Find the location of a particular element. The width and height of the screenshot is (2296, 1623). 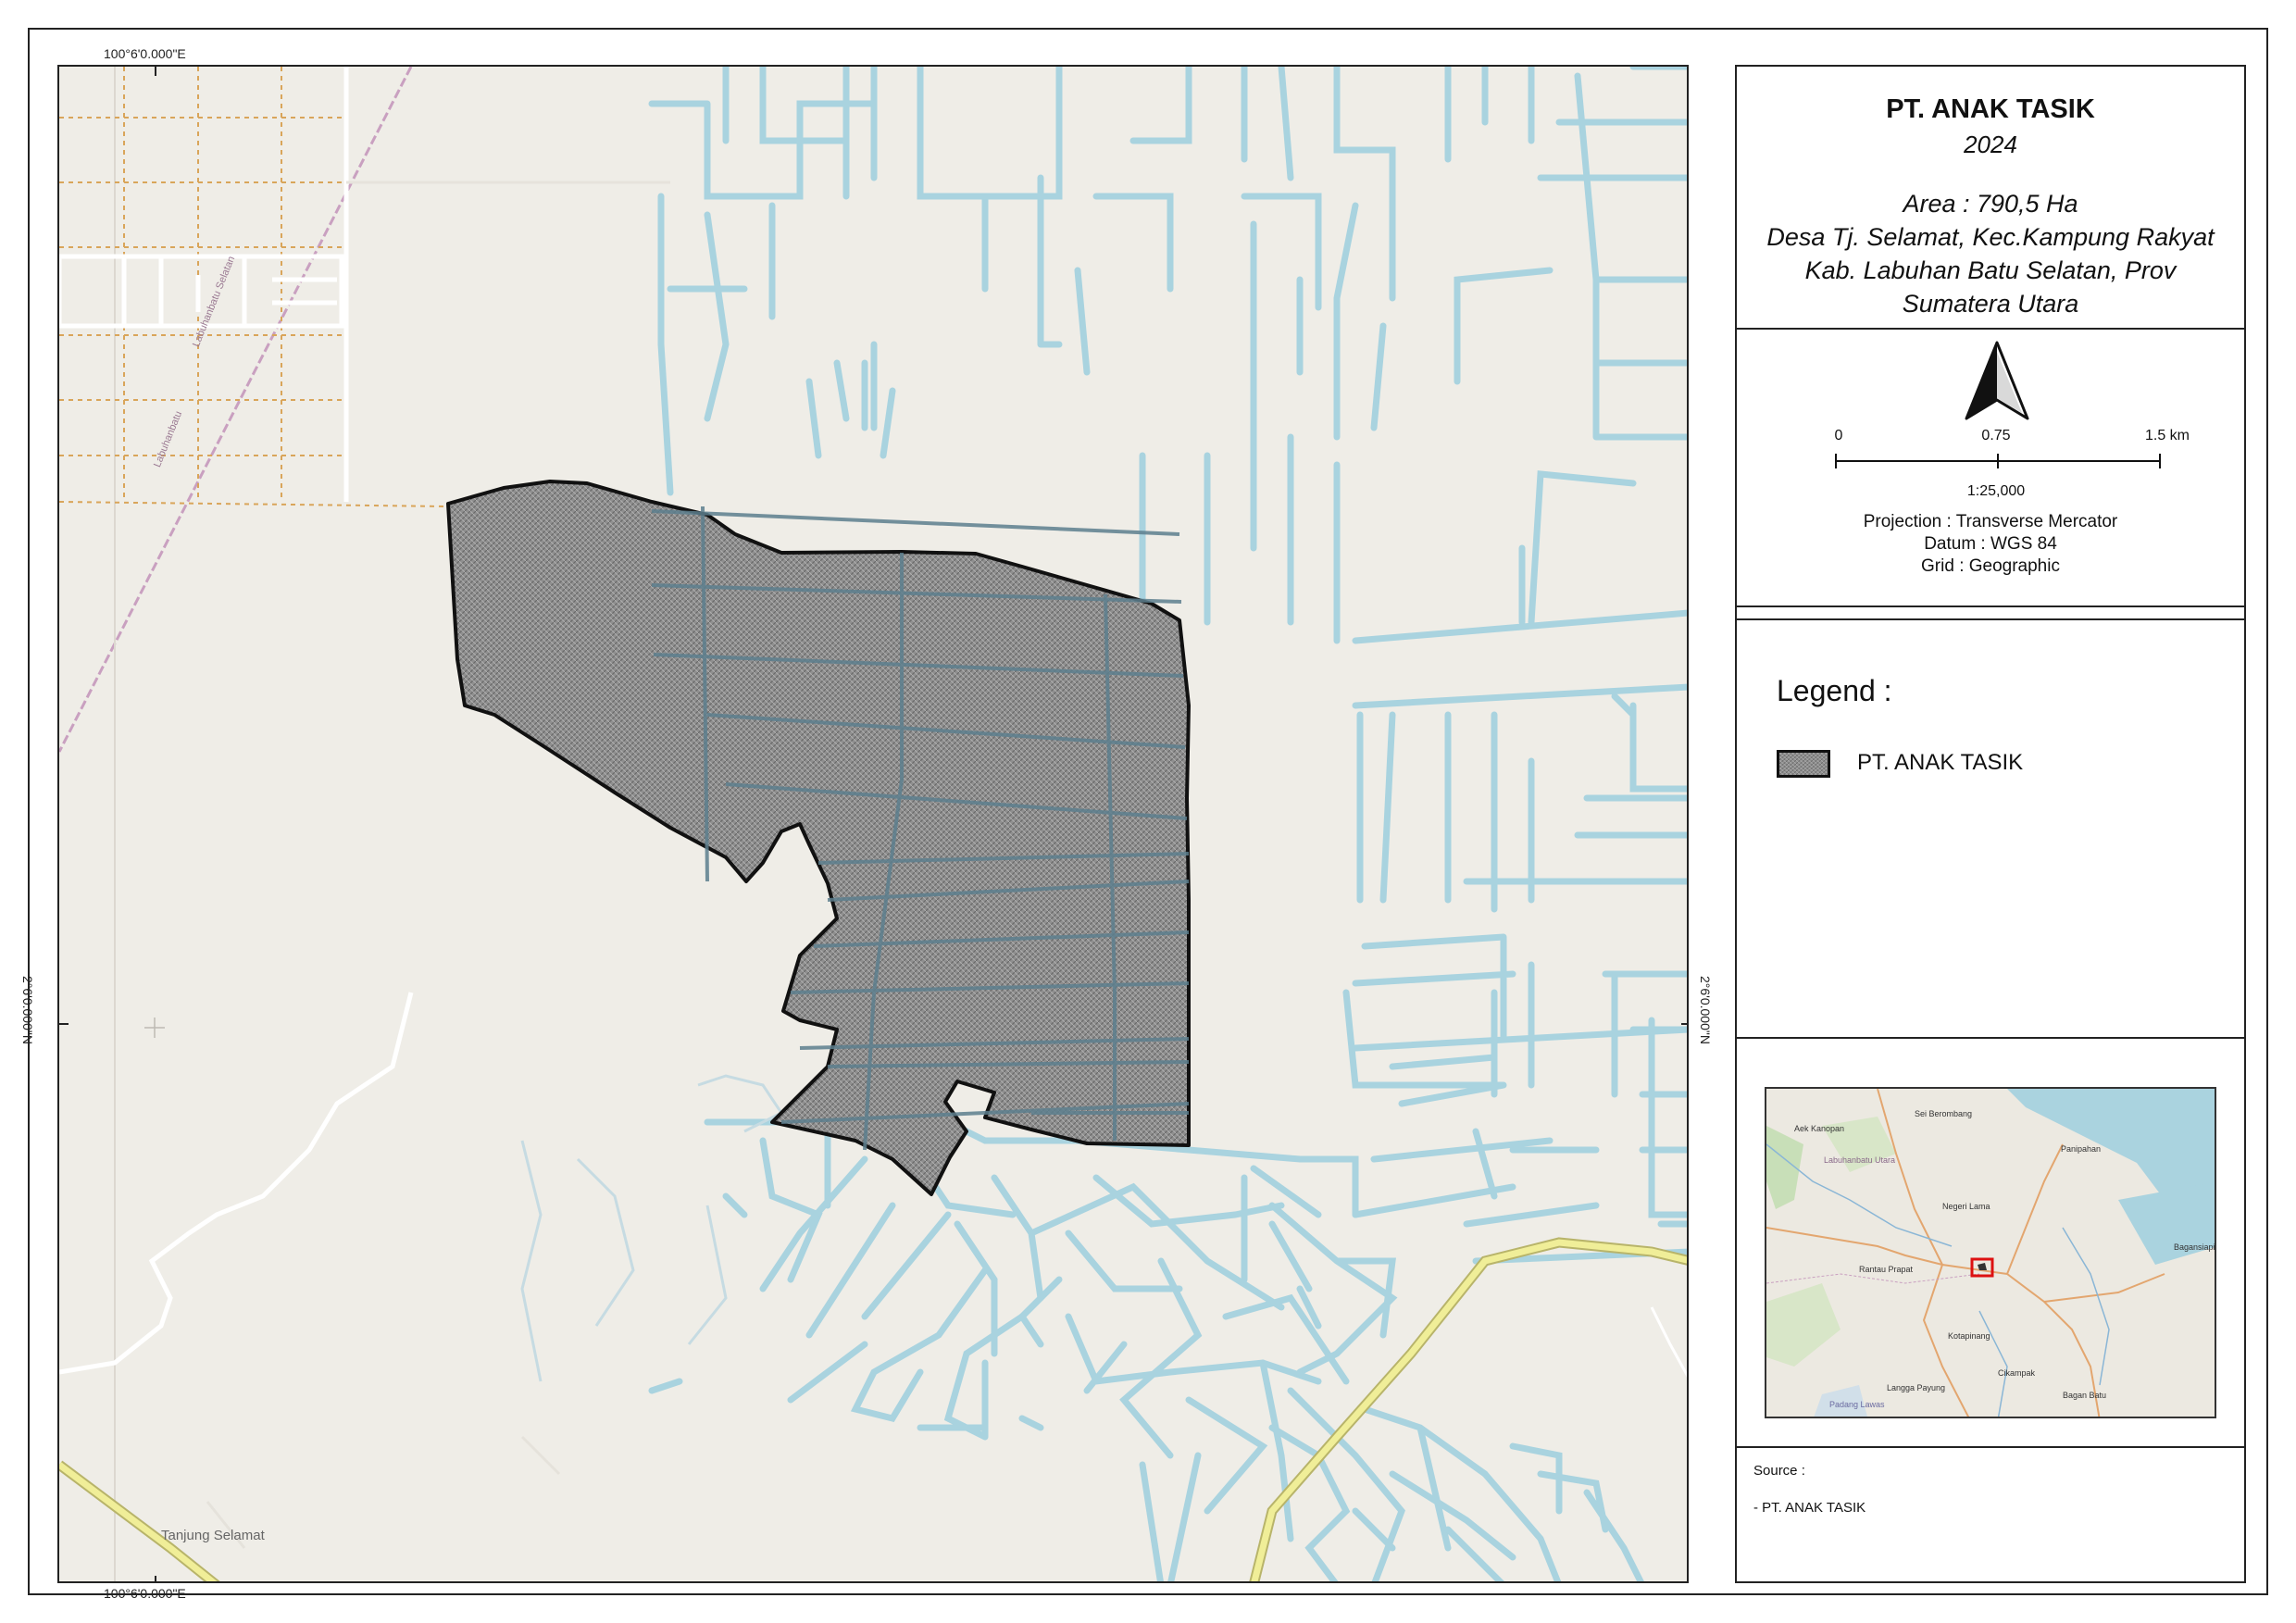

grid-line: Grid : Geographic is located at coordinates (1991, 566).